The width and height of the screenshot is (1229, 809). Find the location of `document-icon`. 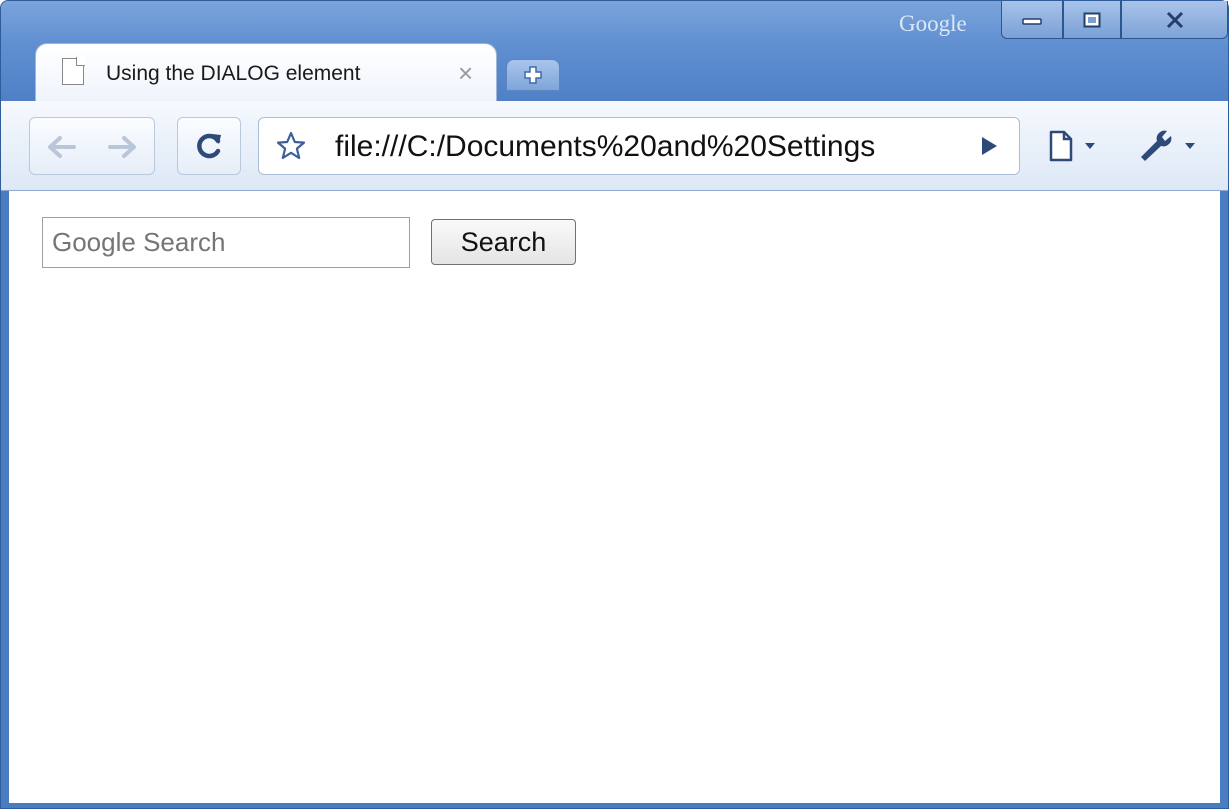

document-icon is located at coordinates (73, 71).